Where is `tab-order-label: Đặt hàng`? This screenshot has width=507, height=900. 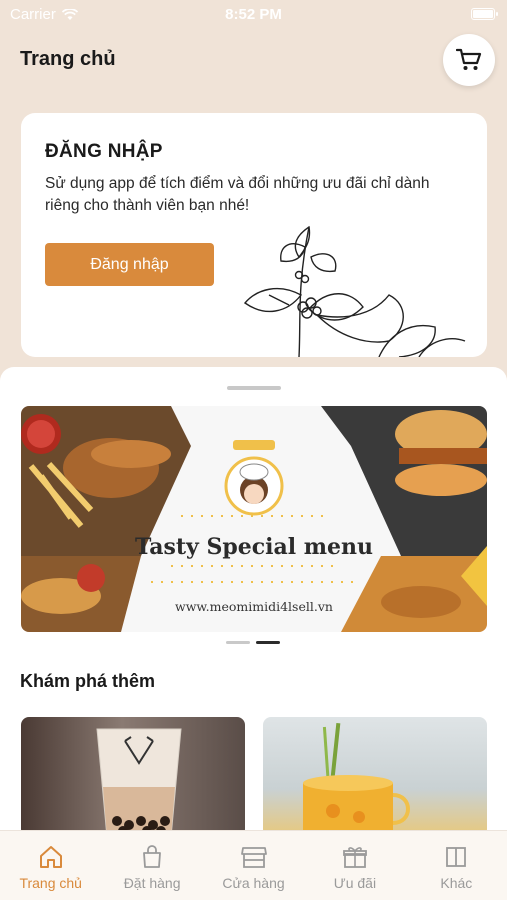 tab-order-label: Đặt hàng is located at coordinates (152, 883).